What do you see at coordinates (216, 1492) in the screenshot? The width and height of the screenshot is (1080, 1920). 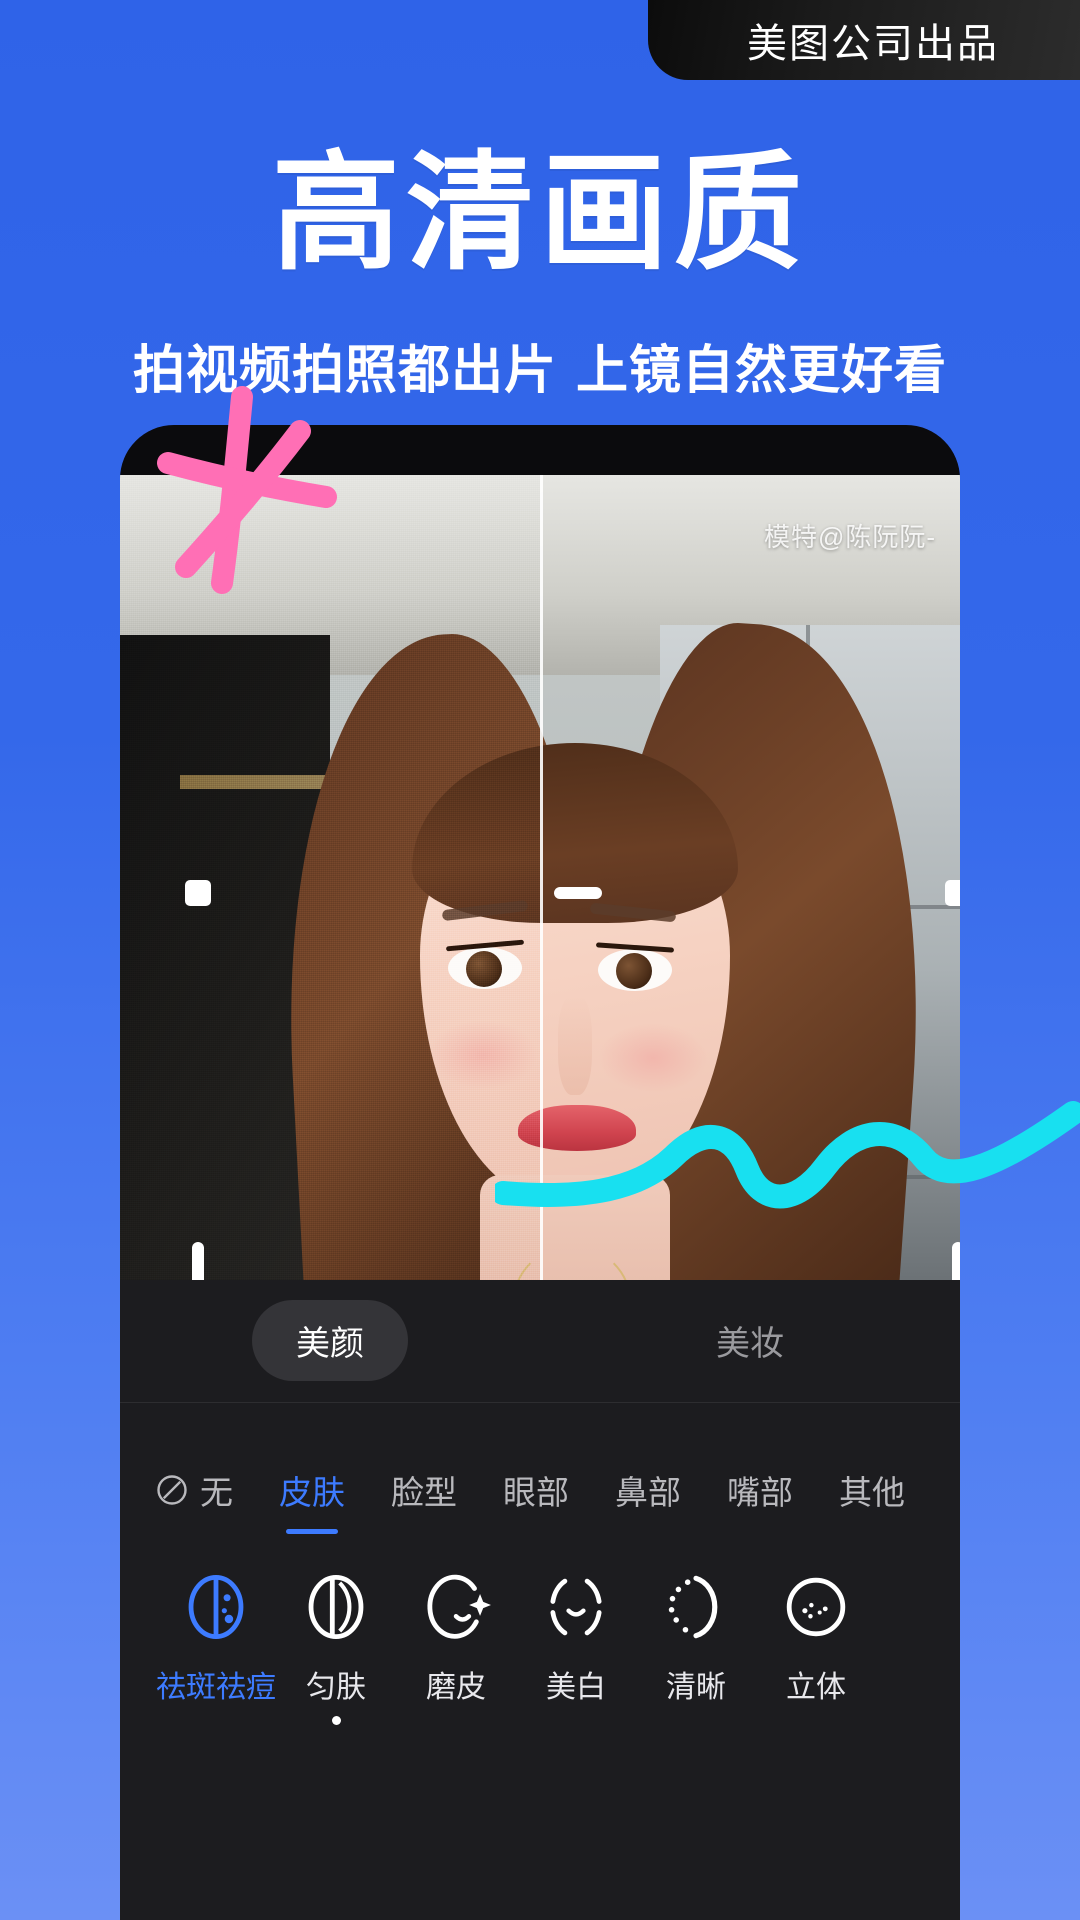 I see `category-none-label: 无` at bounding box center [216, 1492].